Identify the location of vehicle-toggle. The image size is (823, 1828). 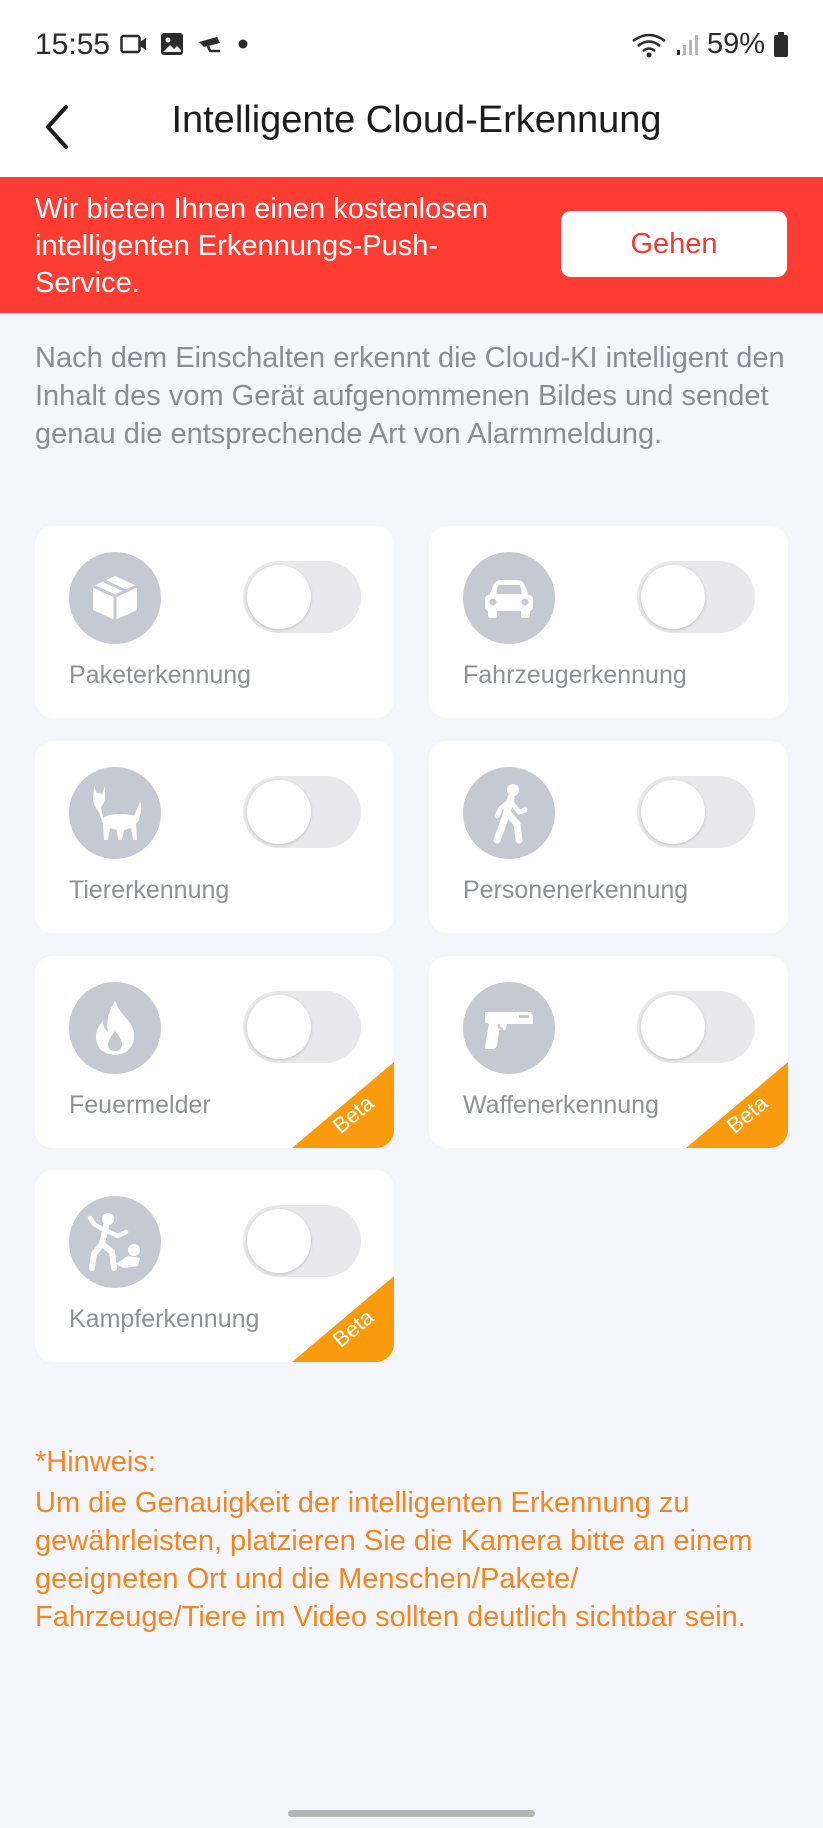
(696, 597).